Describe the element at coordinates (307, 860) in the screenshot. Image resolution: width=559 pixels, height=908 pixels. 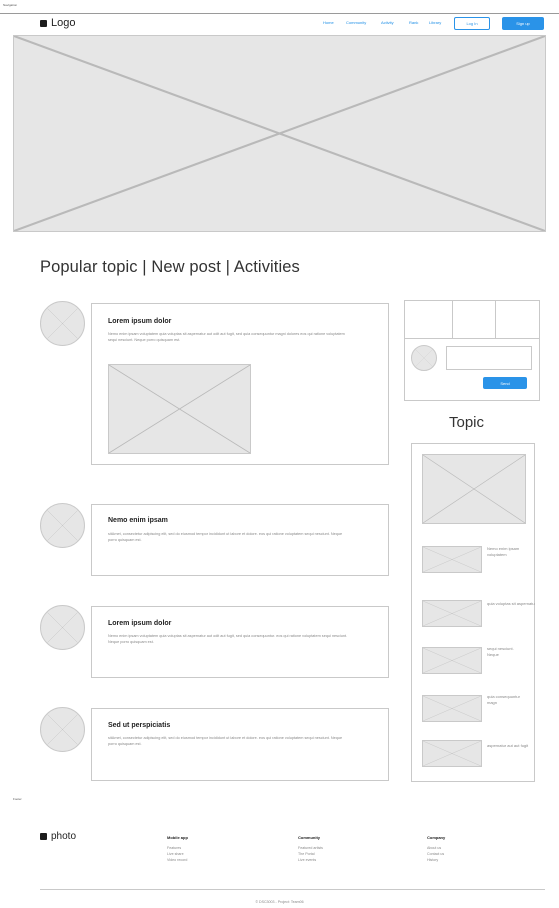
I see `footer-link: Live events` at that location.